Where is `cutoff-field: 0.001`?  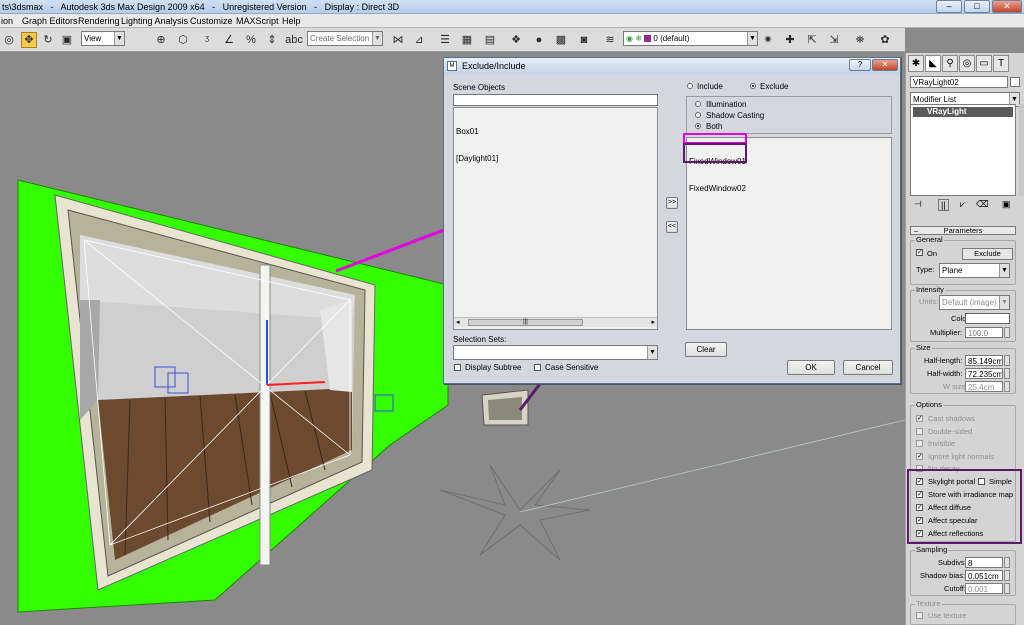
cutoff-field: 0.001 is located at coordinates (984, 588).